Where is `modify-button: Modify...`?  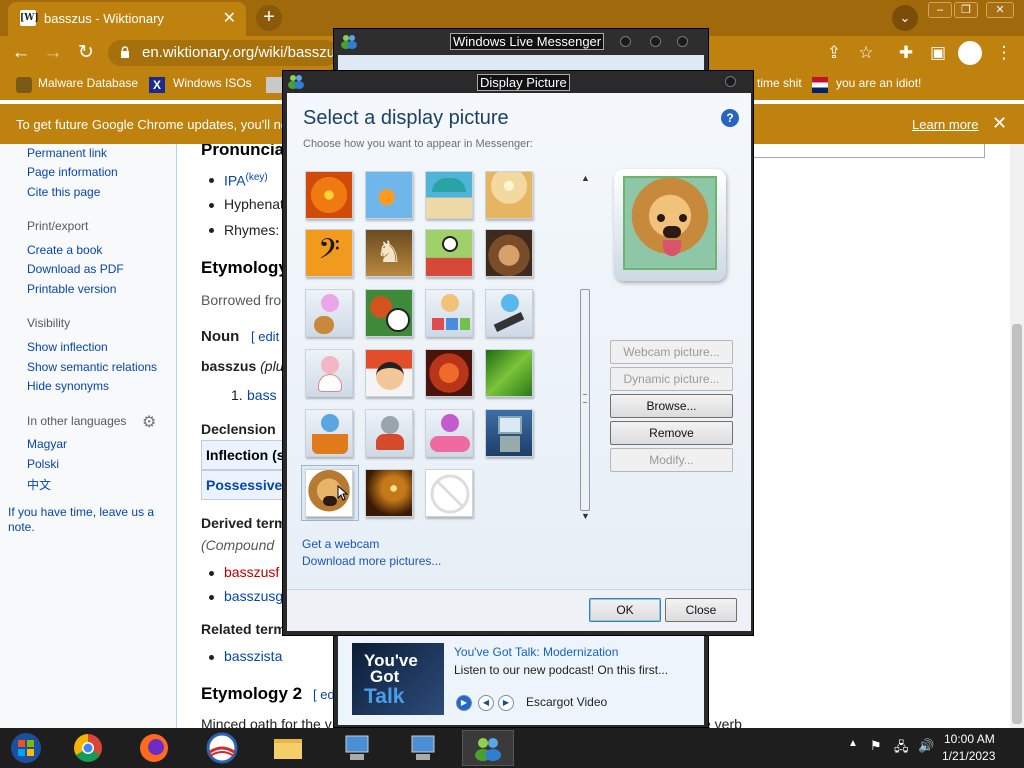
modify-button: Modify... is located at coordinates (671, 460).